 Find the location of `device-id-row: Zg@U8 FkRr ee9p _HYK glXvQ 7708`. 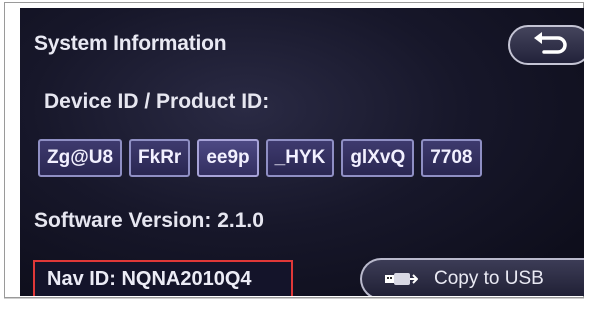

device-id-row: Zg@U8 FkRr ee9p _HYK glXvQ 7708 is located at coordinates (260, 158).